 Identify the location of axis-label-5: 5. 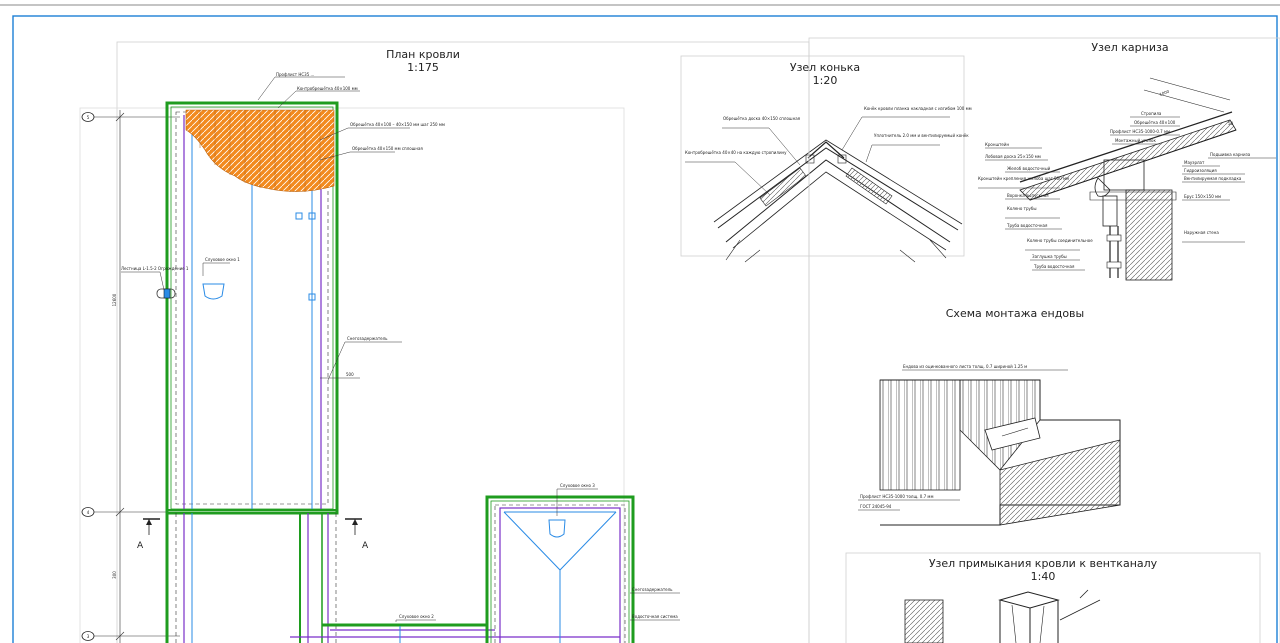
(88, 117).